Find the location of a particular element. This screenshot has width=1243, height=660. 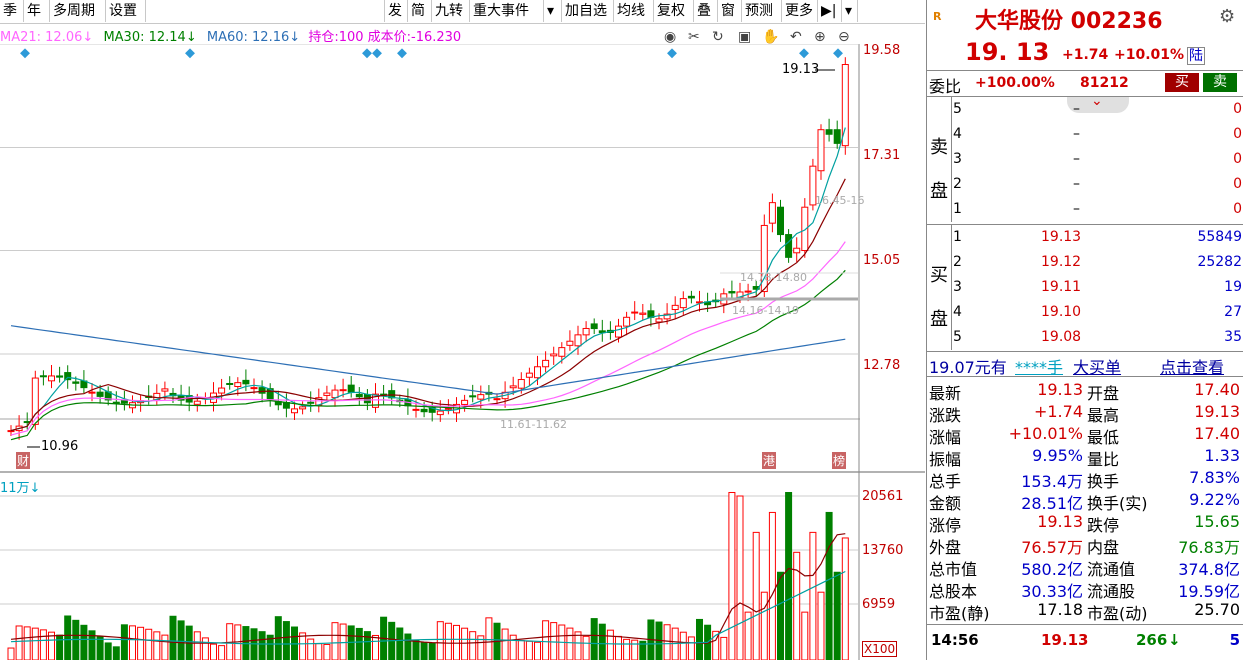

hk-marker: 港 is located at coordinates (769, 460).